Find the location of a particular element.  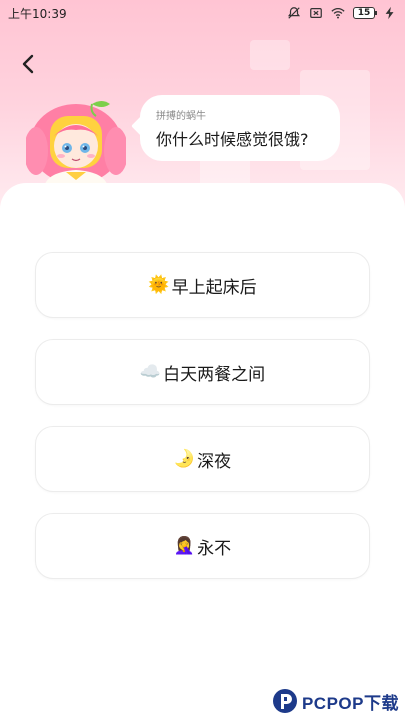

back-button is located at coordinates (28, 64).